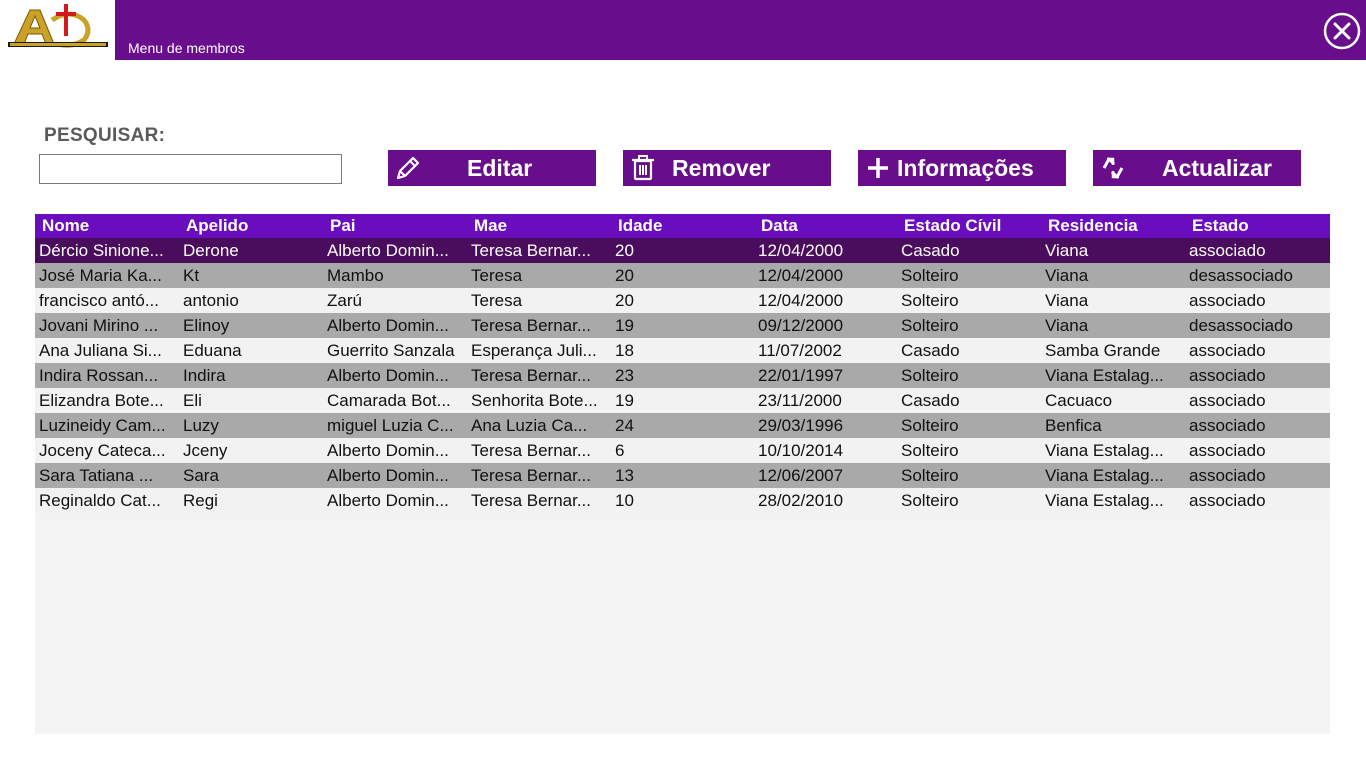  Describe the element at coordinates (105, 135) in the screenshot. I see `search-label: PESQUISAR:` at that location.